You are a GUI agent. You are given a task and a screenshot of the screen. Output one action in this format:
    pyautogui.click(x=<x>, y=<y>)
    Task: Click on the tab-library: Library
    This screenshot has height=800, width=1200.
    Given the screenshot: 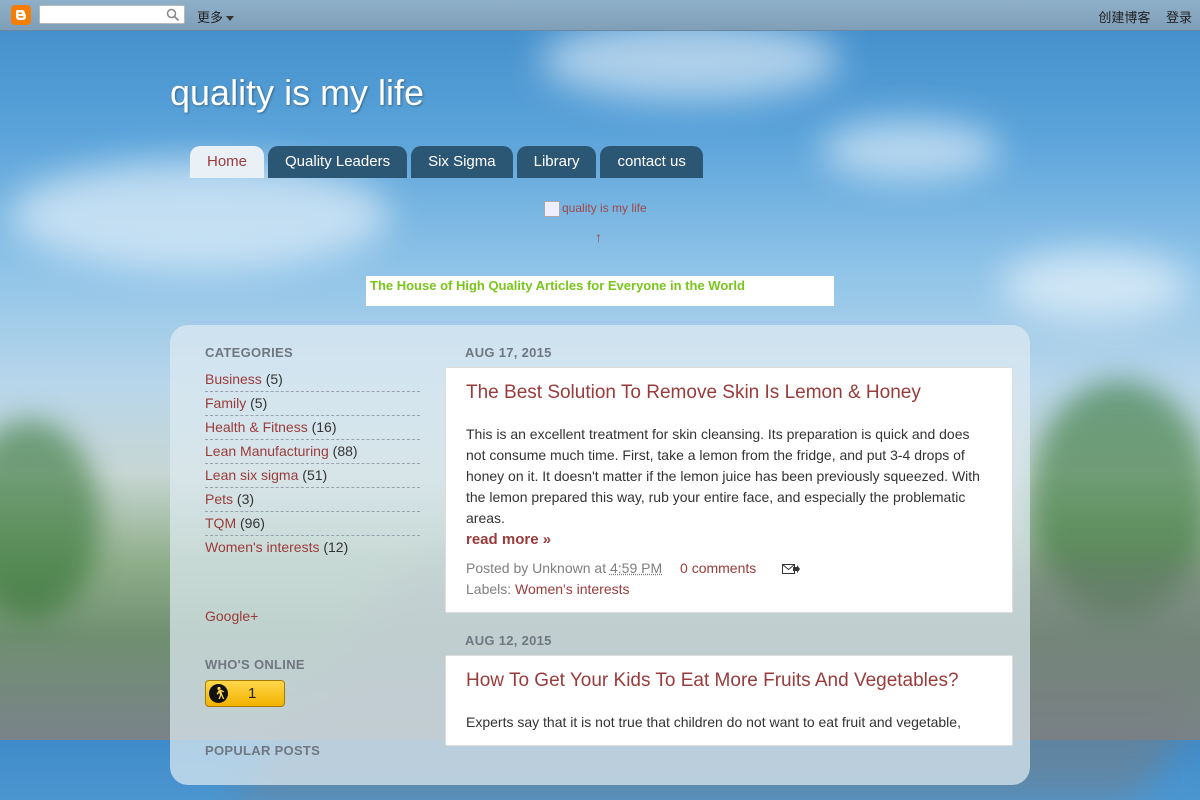 What is the action you would take?
    pyautogui.click(x=556, y=162)
    